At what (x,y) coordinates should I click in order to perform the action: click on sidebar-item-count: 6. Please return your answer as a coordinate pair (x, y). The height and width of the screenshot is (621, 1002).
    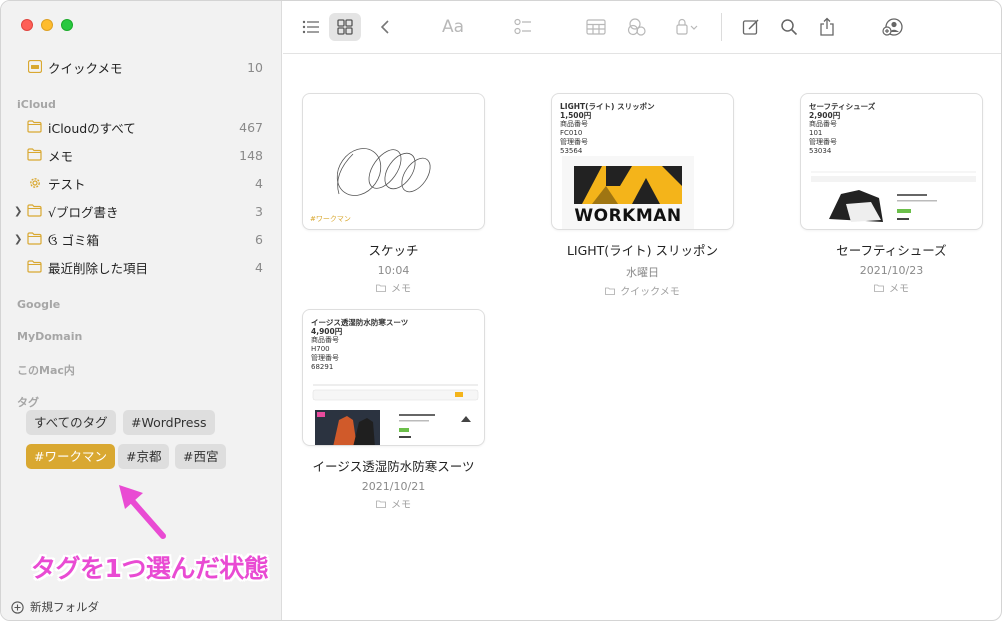
    Looking at the image, I should click on (259, 239).